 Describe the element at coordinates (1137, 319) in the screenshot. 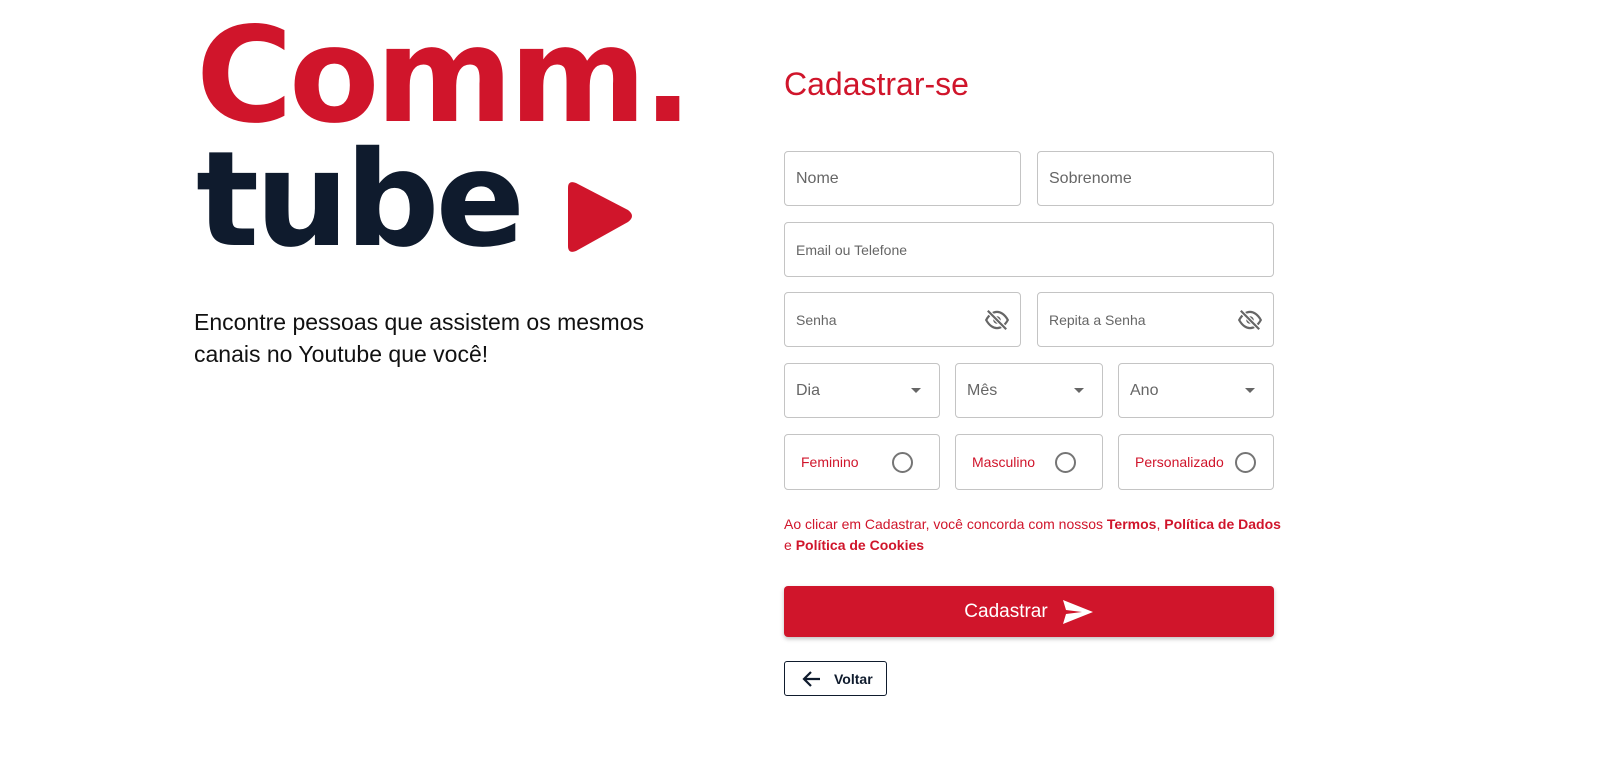

I see `password-repeat-input` at that location.